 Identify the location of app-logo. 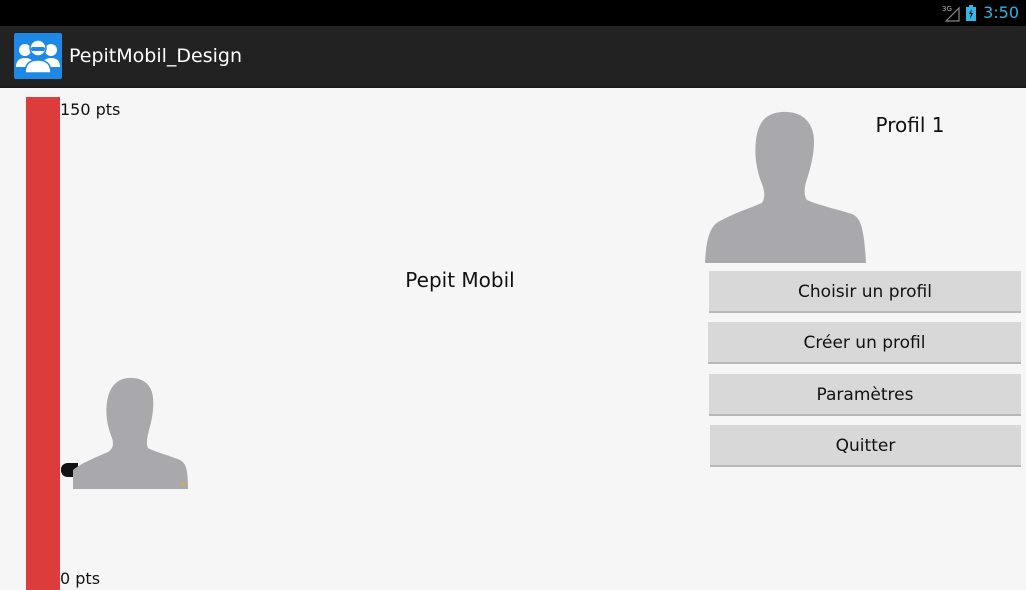
(38, 56).